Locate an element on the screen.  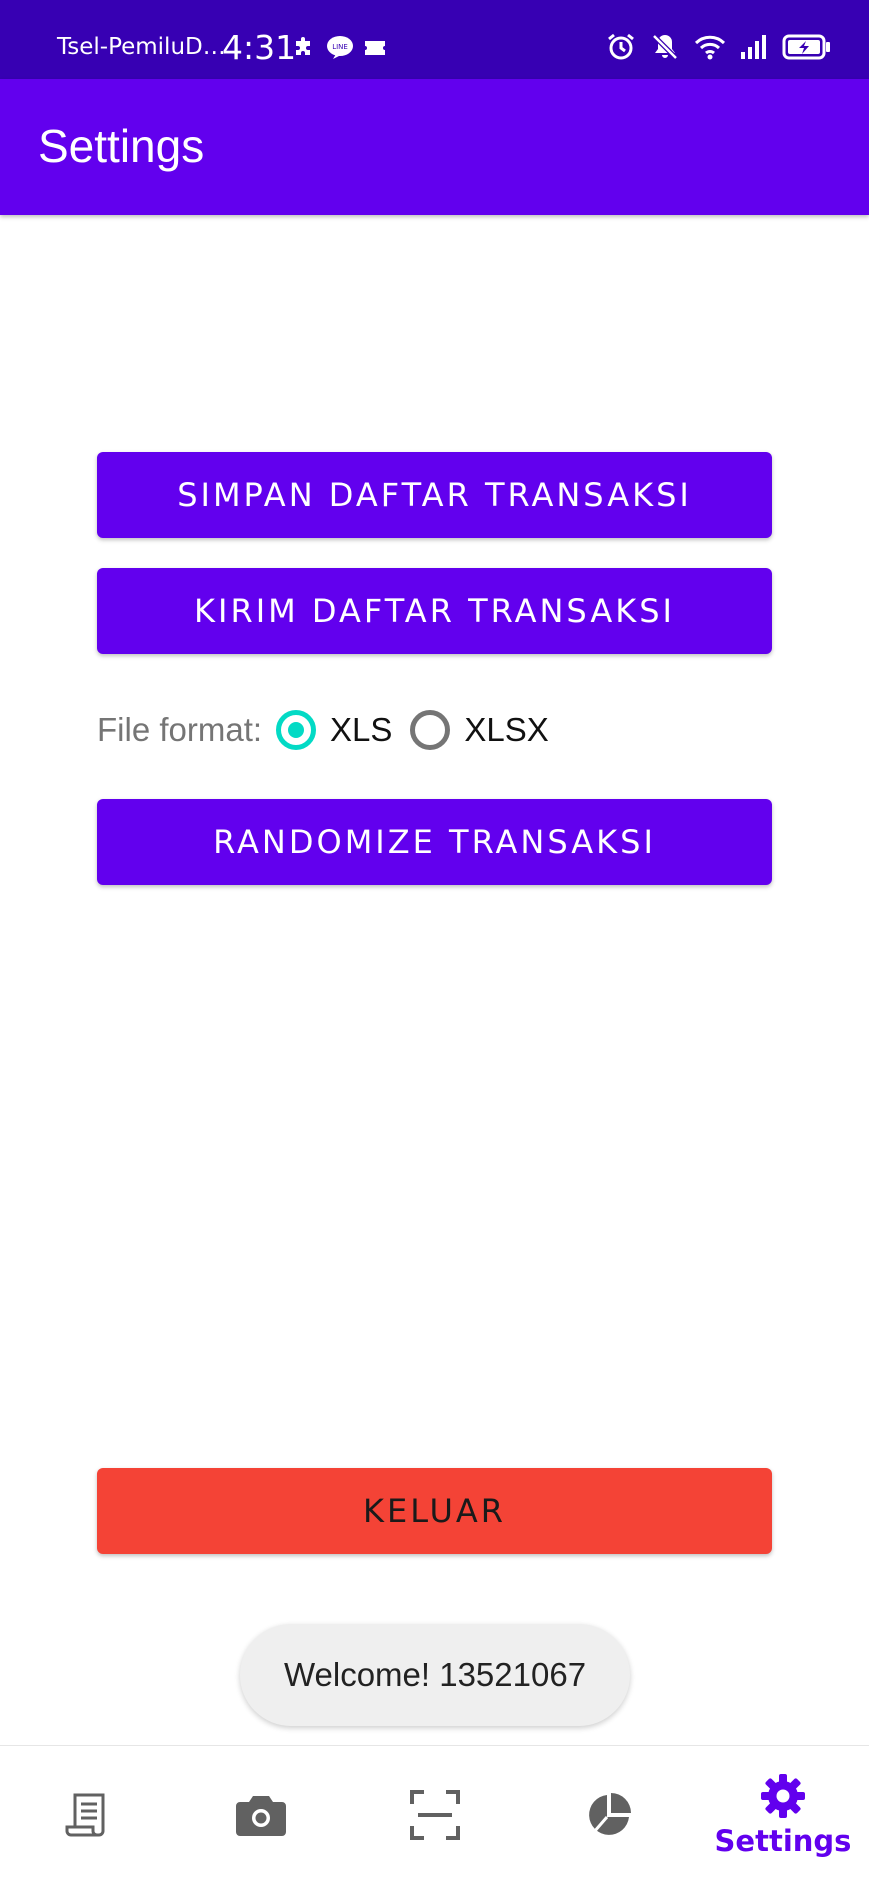
send-transactions-button: KIRIM DAFTAR TRANSAKSI is located at coordinates (434, 611).